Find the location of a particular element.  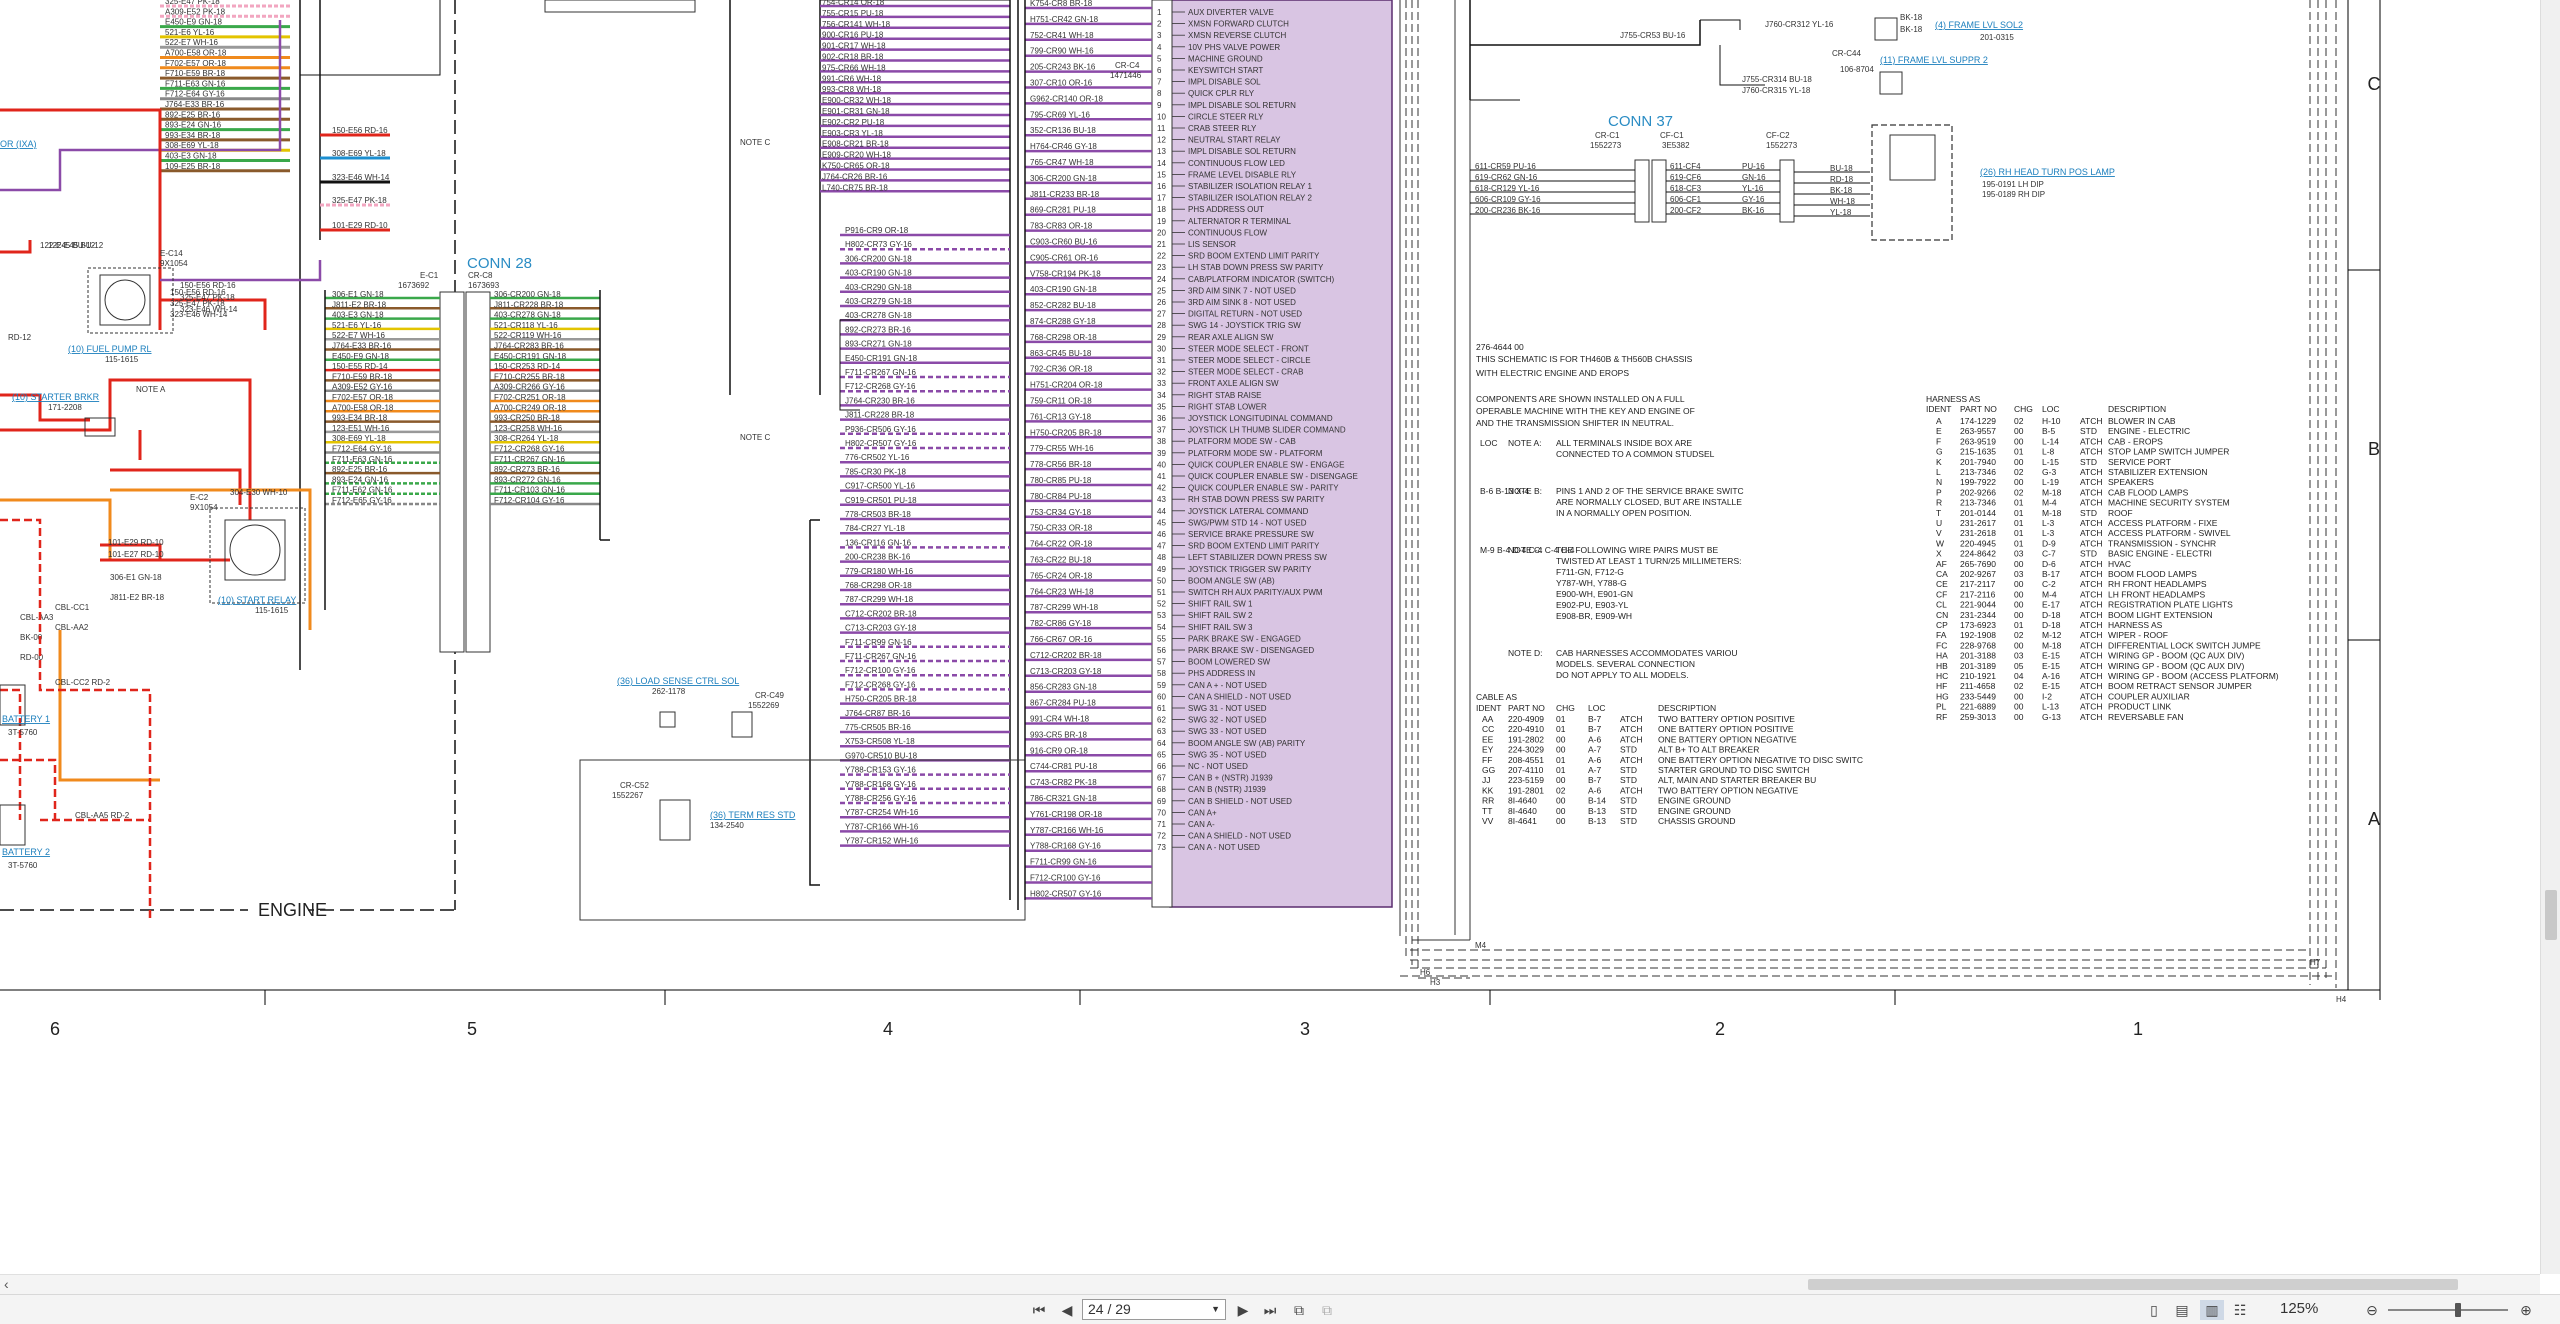

first-page-icon: ⏮ is located at coordinates (1039, 1310).